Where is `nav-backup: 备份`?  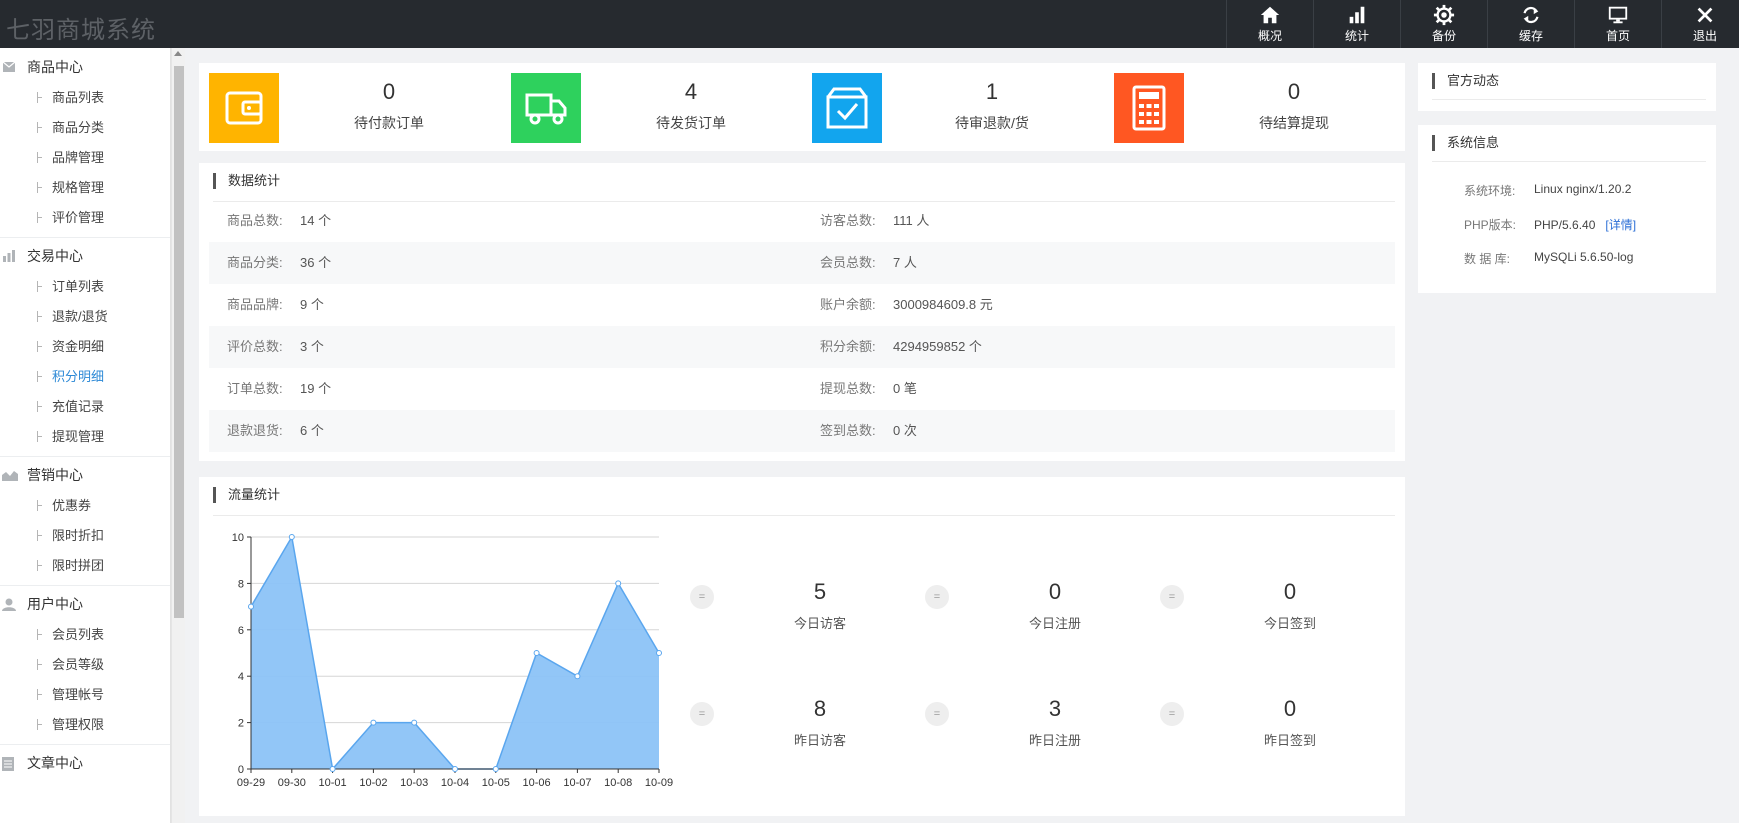
nav-backup: 备份 is located at coordinates (1443, 24).